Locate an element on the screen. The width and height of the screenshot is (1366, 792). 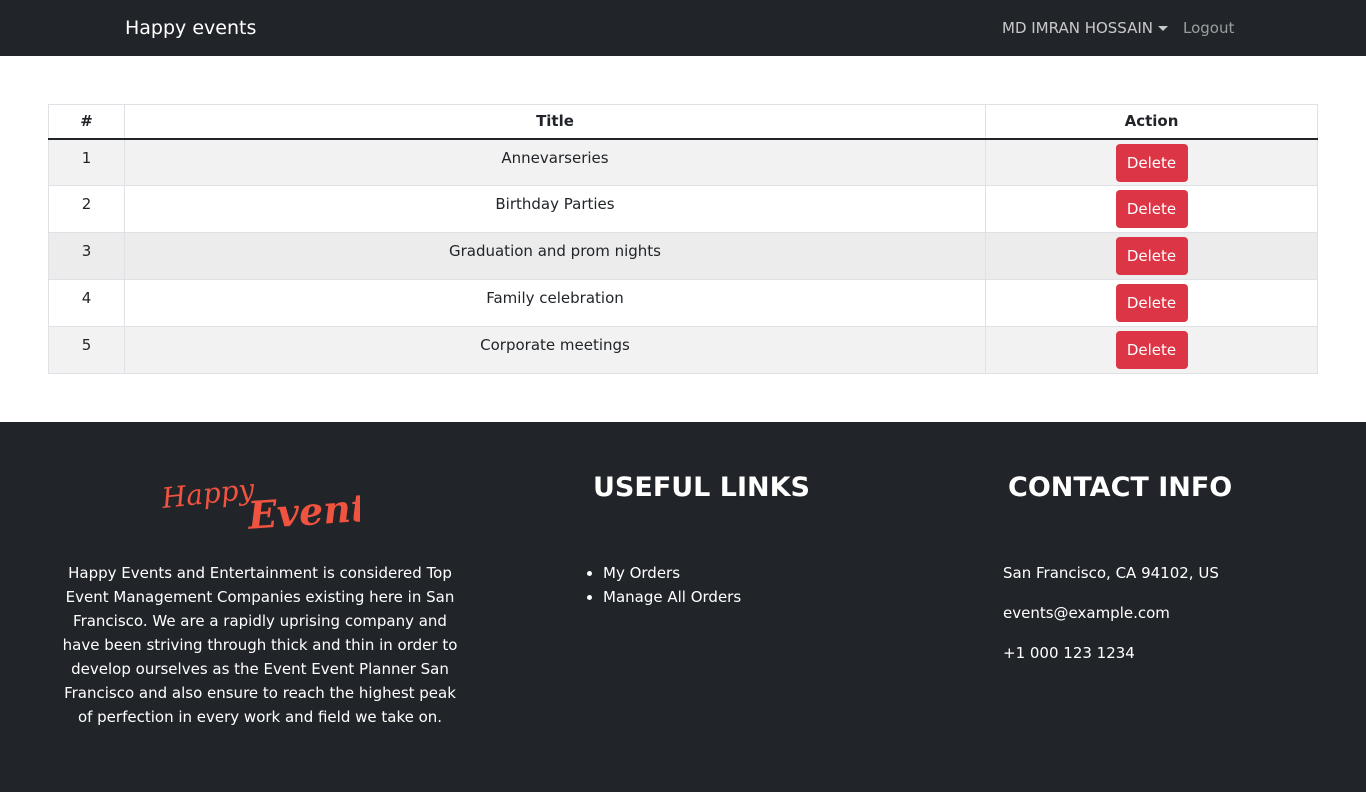
caret-down-icon is located at coordinates (1163, 28).